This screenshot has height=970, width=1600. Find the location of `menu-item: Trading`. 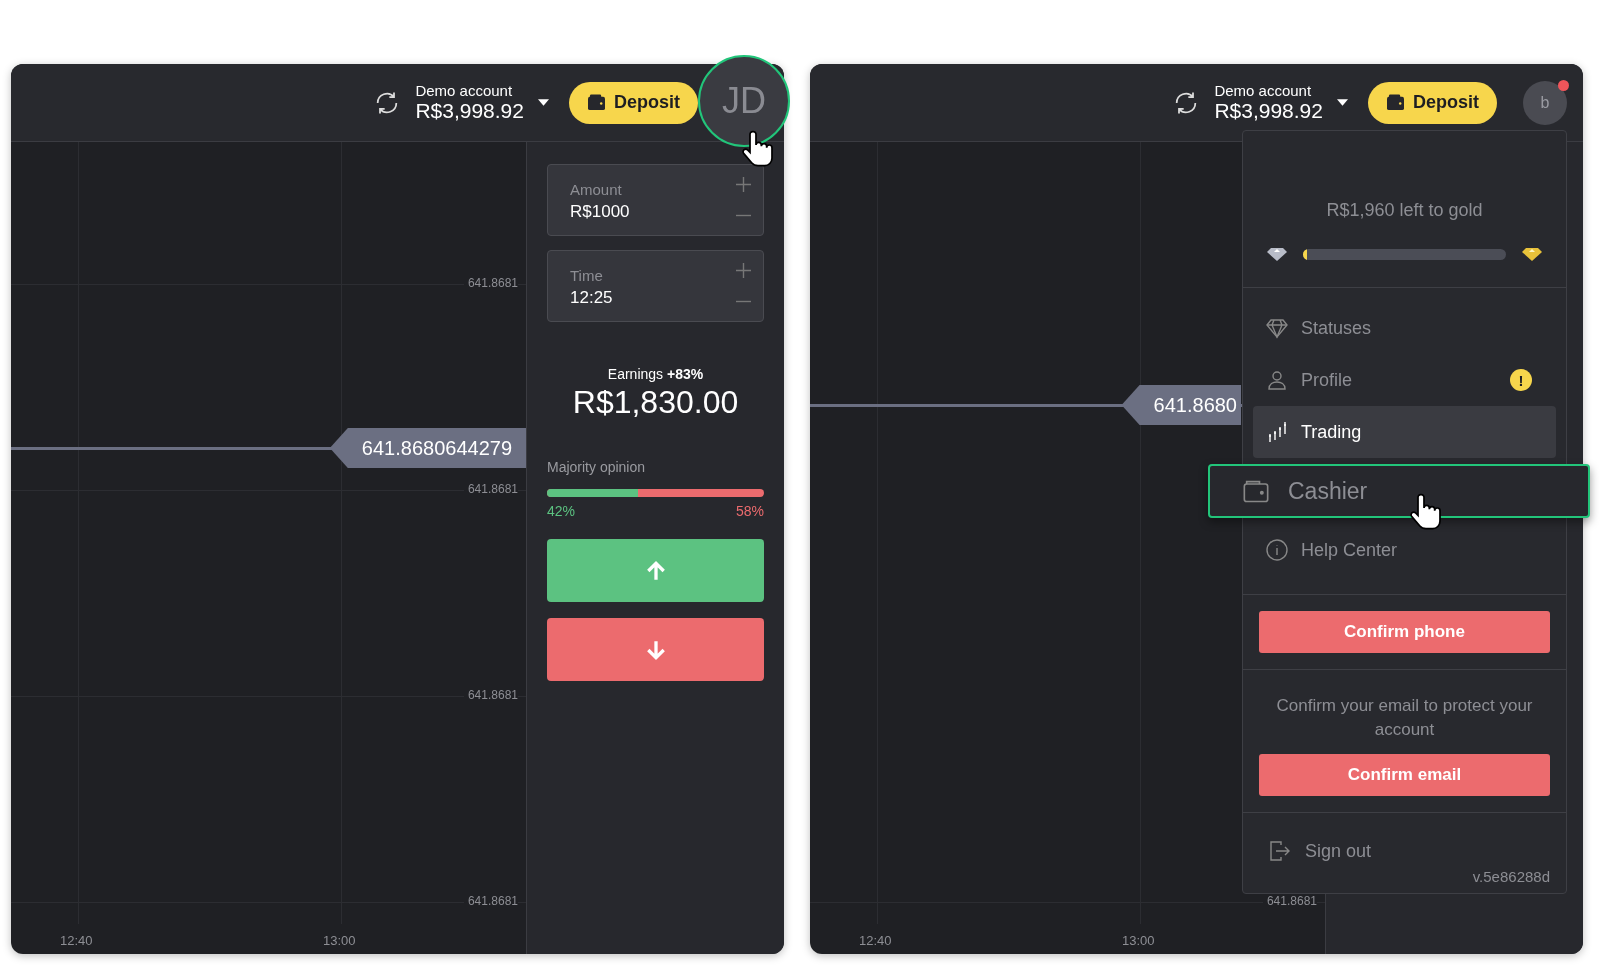

menu-item: Trading is located at coordinates (1404, 432).